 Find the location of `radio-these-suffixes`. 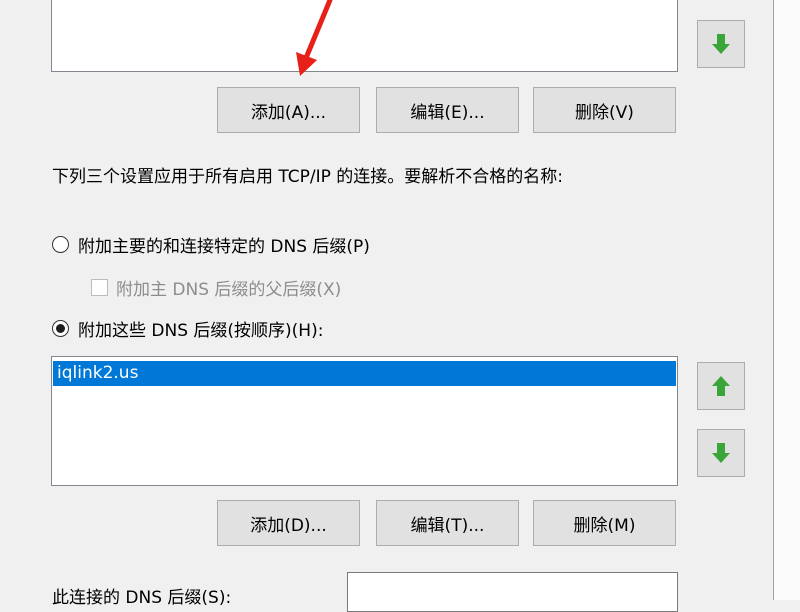

radio-these-suffixes is located at coordinates (60, 328).